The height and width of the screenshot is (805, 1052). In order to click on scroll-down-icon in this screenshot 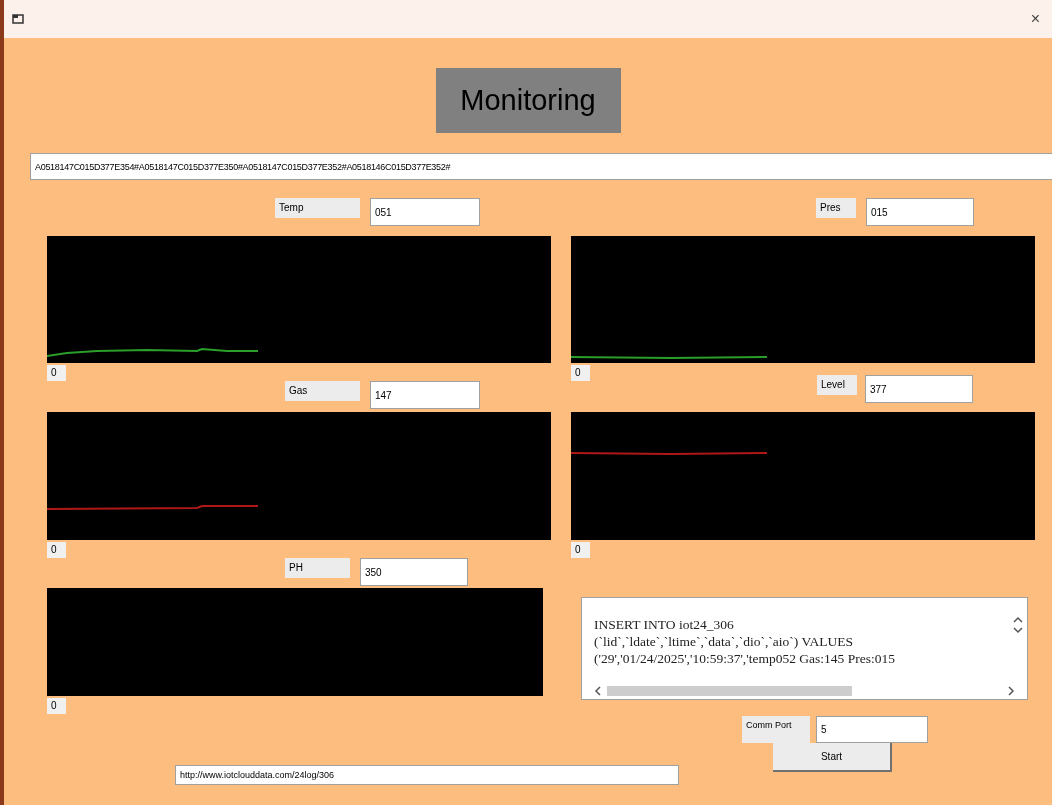, I will do `click(1018, 630)`.